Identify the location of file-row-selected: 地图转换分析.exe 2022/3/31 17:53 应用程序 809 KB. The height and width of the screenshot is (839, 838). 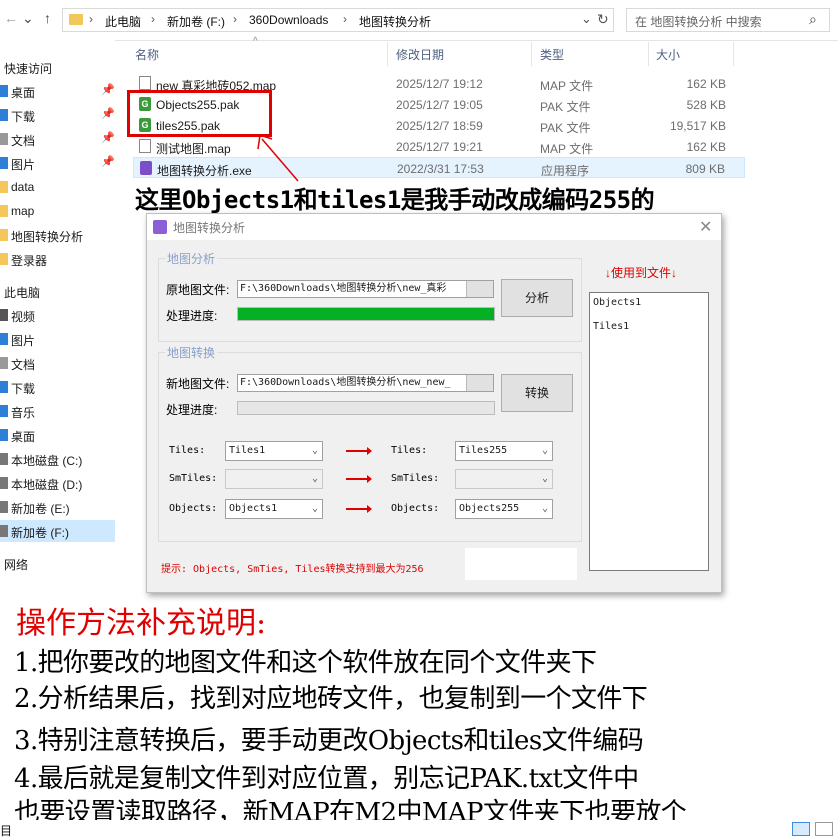
(439, 167).